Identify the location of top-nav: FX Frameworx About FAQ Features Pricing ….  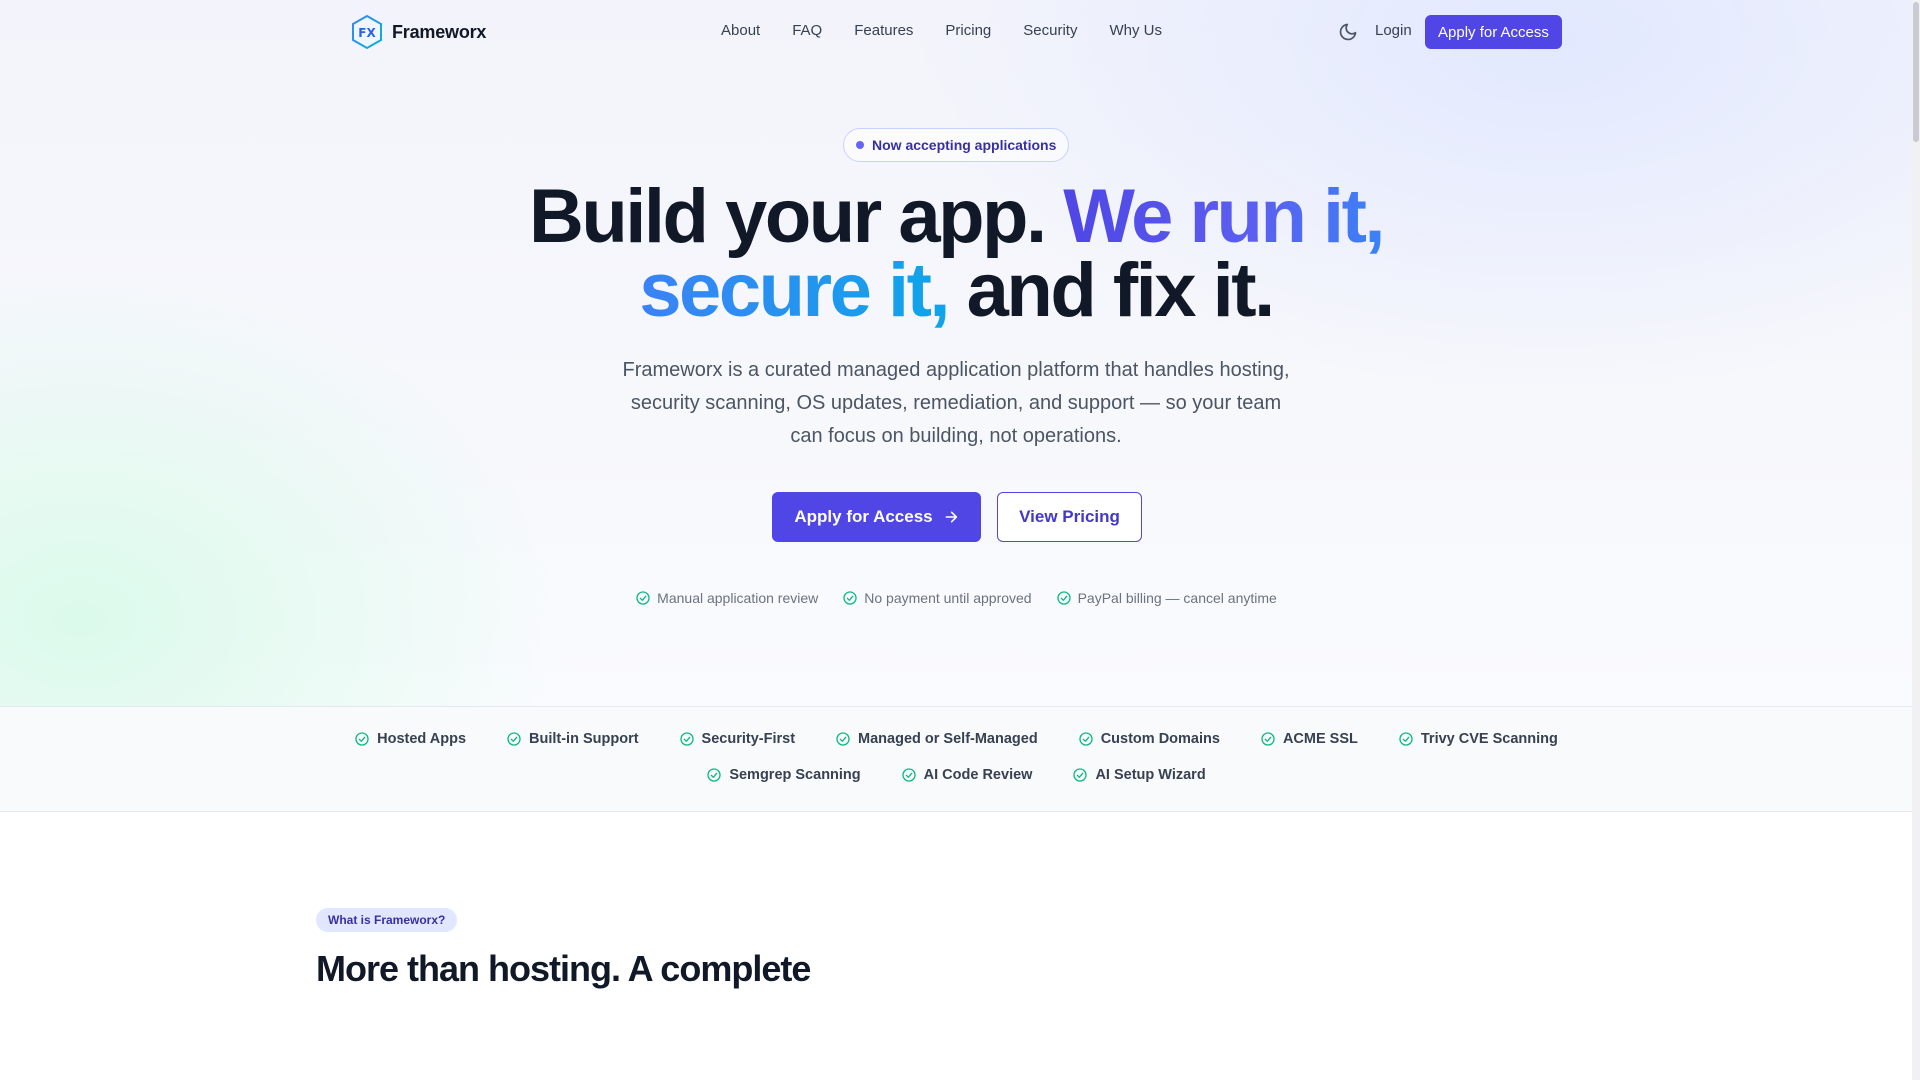
(956, 32).